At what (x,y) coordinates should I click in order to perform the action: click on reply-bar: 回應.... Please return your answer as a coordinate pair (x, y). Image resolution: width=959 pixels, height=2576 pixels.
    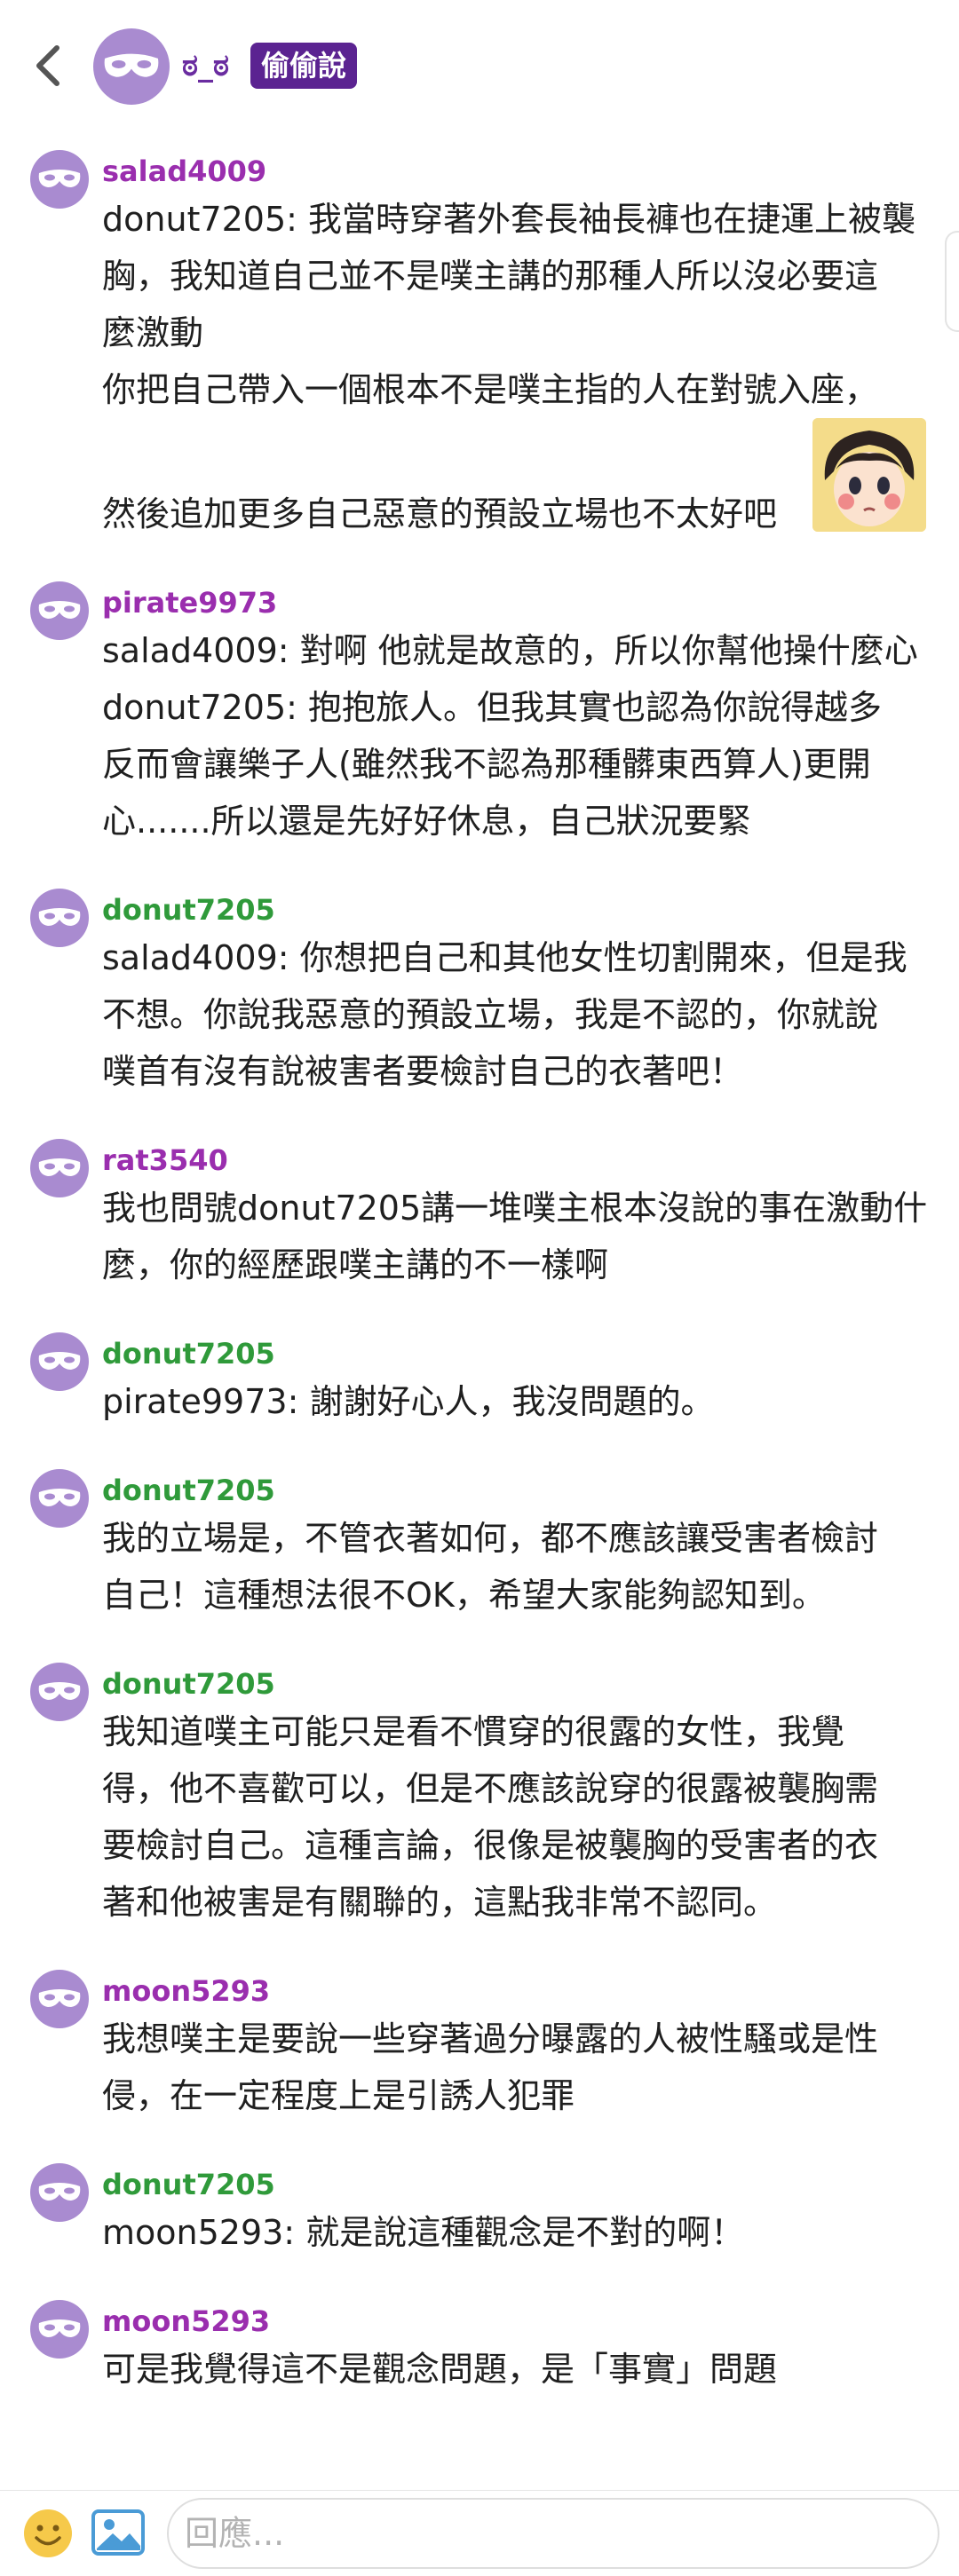
    Looking at the image, I should click on (479, 2533).